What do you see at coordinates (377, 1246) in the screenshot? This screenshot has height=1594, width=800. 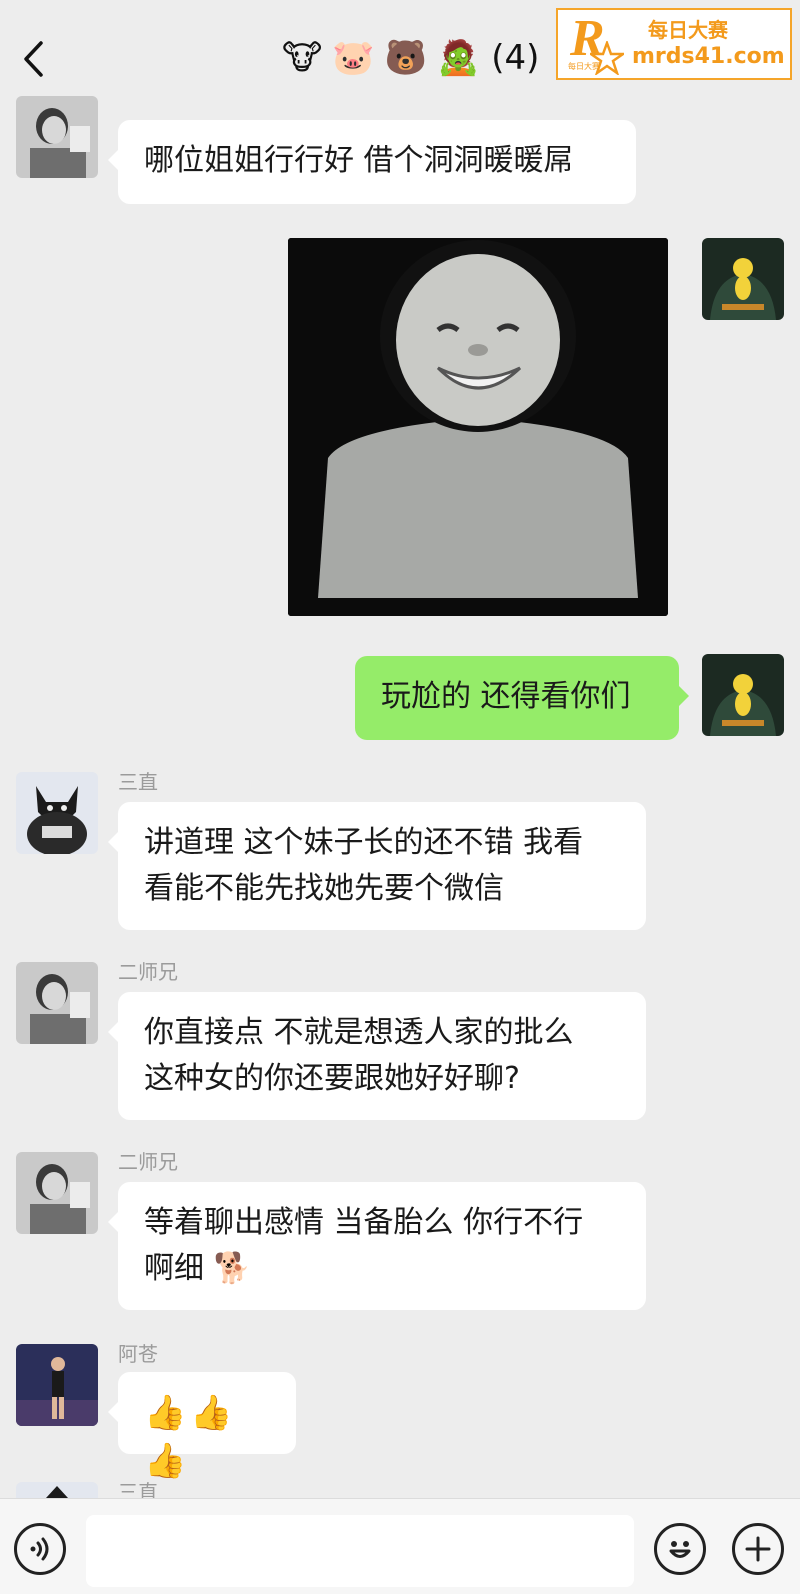 I see `message-bubble: 等着聊出感情 当备胎么 你行不行 啊细 🐕` at bounding box center [377, 1246].